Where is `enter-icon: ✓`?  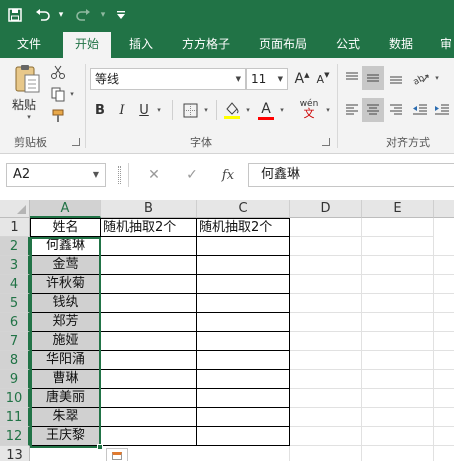 enter-icon: ✓ is located at coordinates (192, 175).